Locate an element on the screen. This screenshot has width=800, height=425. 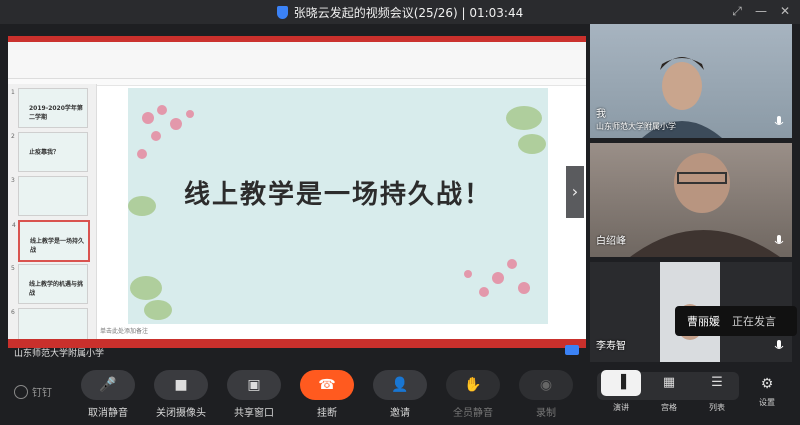
muted-microphone-icon: 🎤 is located at coordinates (108, 385).